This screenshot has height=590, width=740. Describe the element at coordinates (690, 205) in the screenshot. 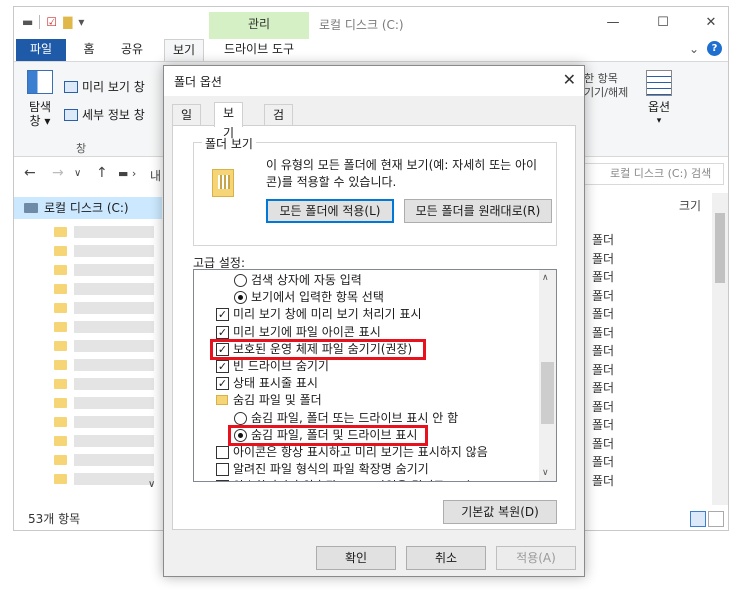

I see `column-header-size: 크기` at that location.